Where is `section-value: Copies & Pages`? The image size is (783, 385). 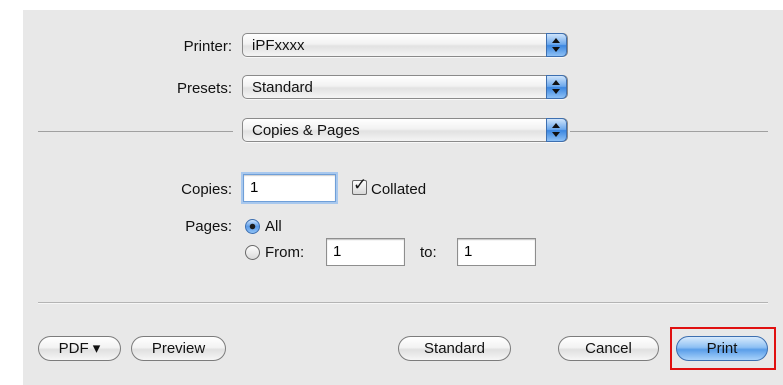 section-value: Copies & Pages is located at coordinates (306, 130).